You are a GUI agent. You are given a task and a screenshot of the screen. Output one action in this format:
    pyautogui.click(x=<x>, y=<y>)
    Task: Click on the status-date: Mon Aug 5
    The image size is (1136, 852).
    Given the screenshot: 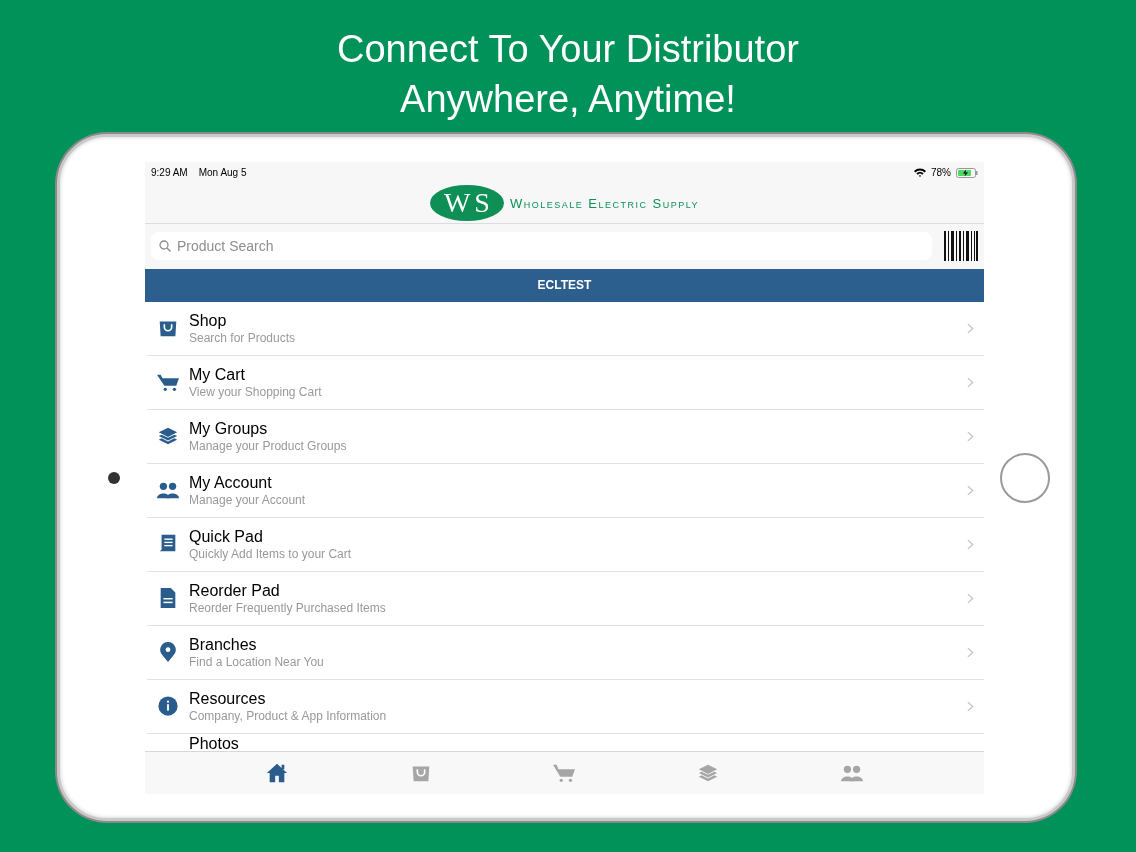 What is the action you would take?
    pyautogui.click(x=222, y=172)
    